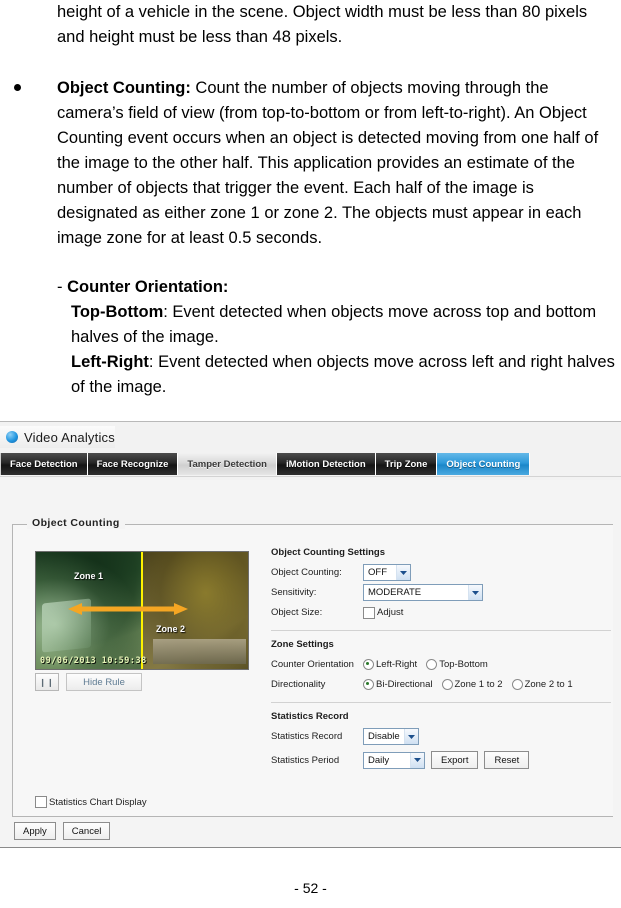 The height and width of the screenshot is (908, 621). I want to click on zone1-label: Zone 1, so click(89, 576).